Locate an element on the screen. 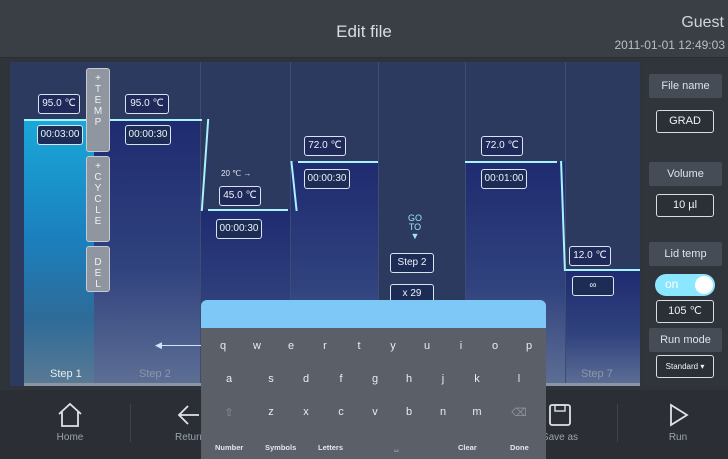 This screenshot has width=728, height=459. side-char: T is located at coordinates (98, 89).